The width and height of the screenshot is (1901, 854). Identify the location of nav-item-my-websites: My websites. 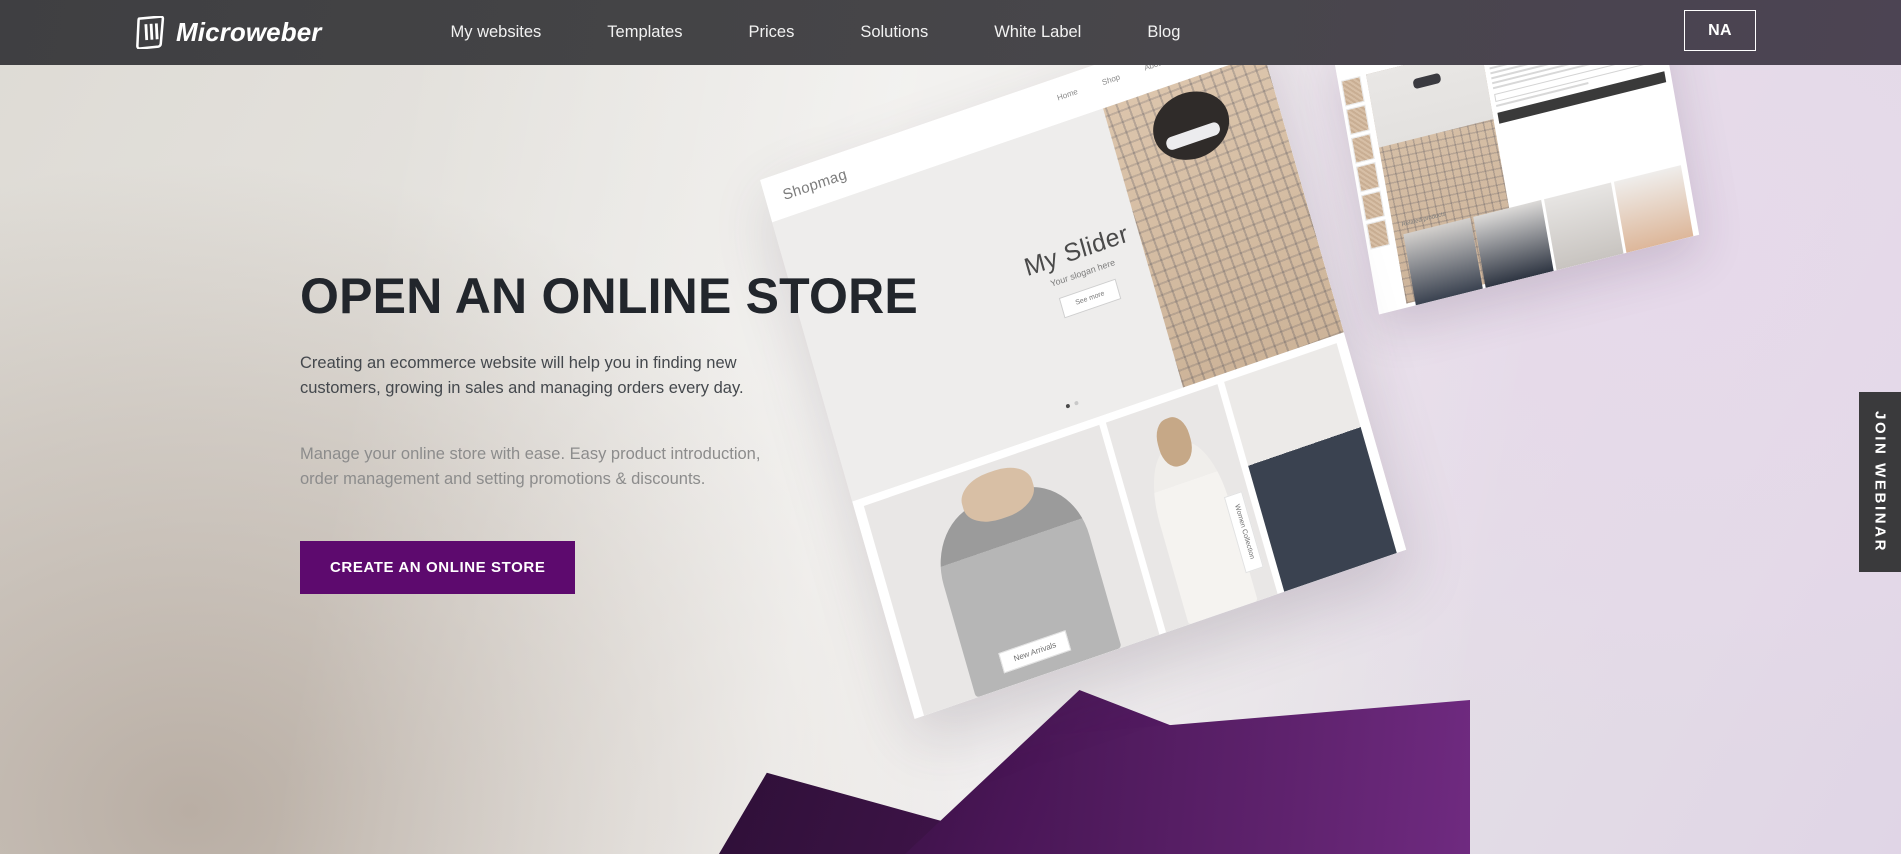
(496, 32).